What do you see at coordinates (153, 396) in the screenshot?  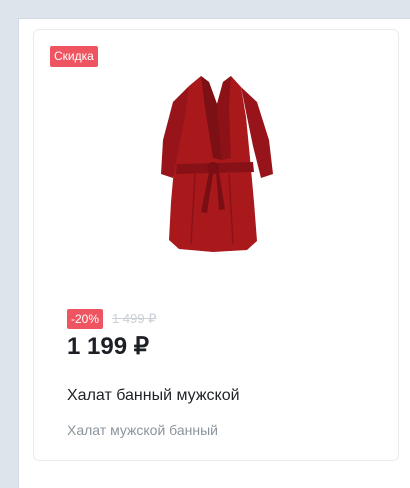 I see `product-title: Халат банный мужской` at bounding box center [153, 396].